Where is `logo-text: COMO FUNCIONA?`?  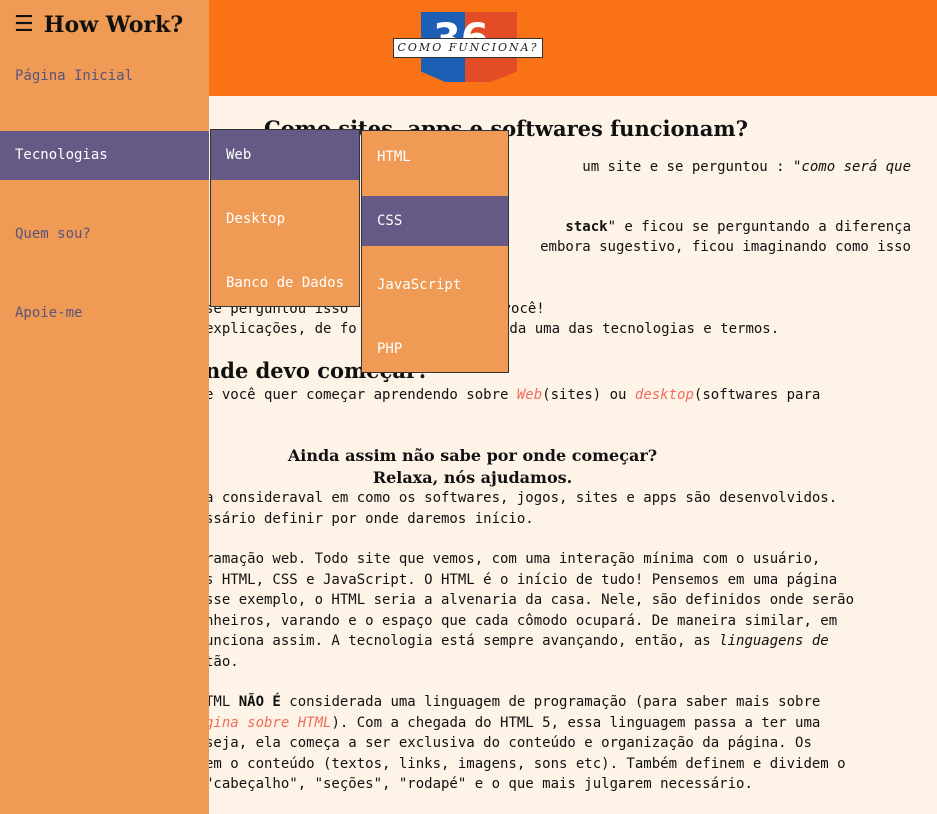 logo-text: COMO FUNCIONA? is located at coordinates (468, 48).